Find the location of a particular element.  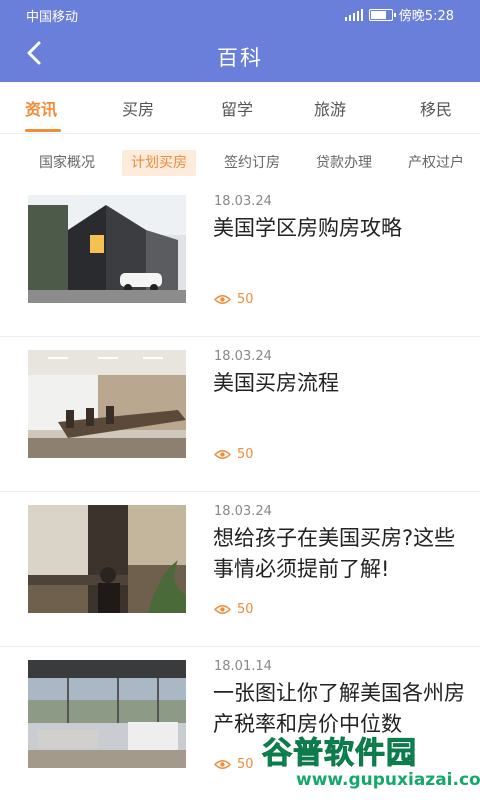

clock: 傍晚5:28 is located at coordinates (426, 16).